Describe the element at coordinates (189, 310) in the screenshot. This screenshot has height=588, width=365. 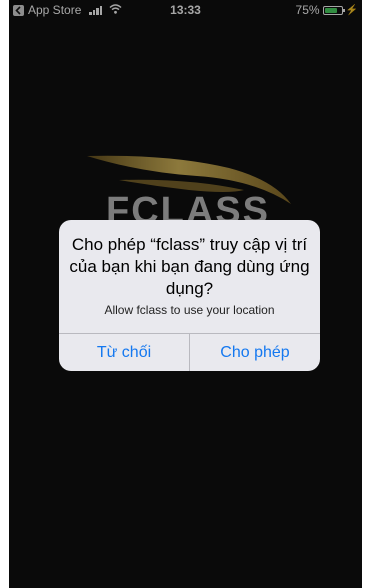
I see `alert-message: Allow fclass to use your location` at that location.